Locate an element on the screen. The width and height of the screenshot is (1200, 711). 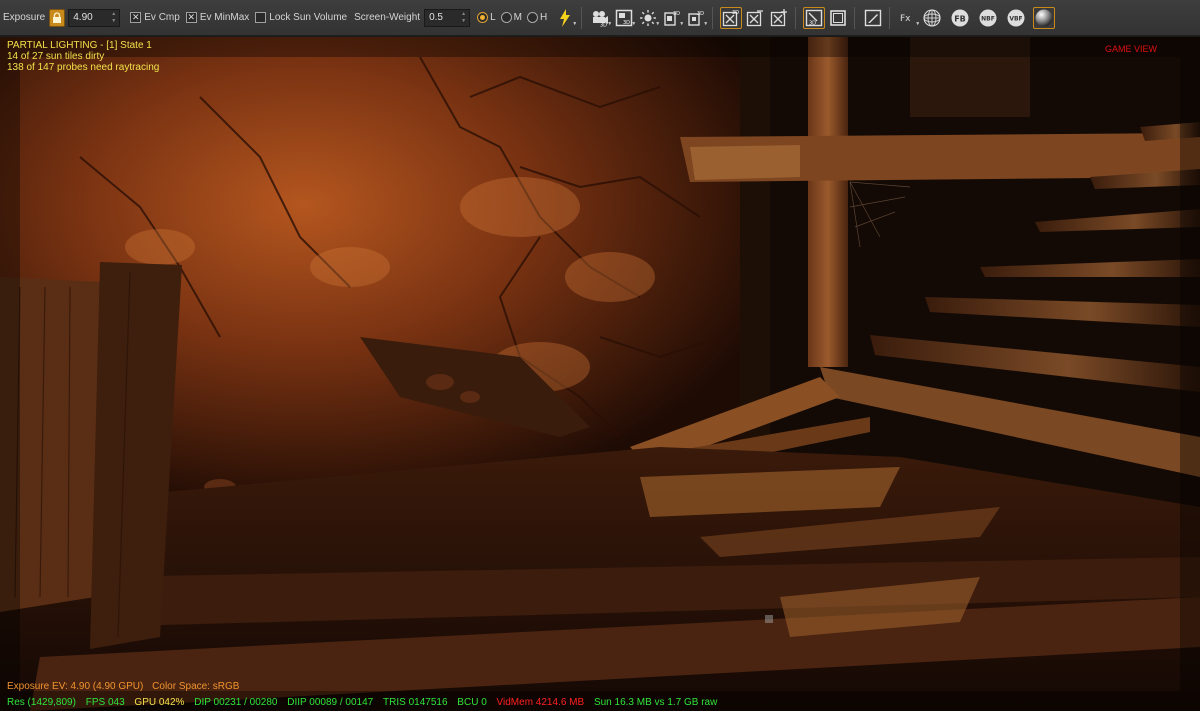
quality-radio-group: L M H is located at coordinates (514, 17).